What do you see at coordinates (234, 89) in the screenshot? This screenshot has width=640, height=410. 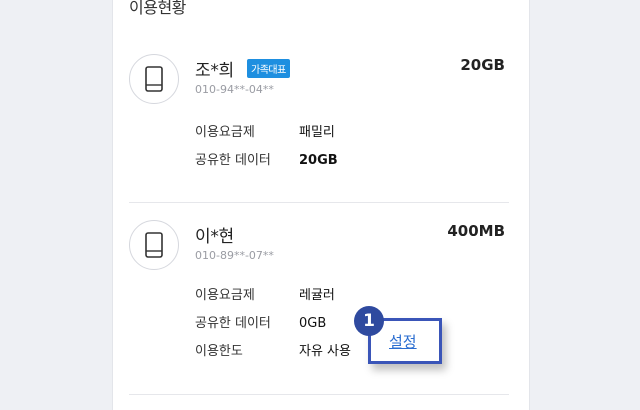 I see `member-phone: 010-94**-04**` at bounding box center [234, 89].